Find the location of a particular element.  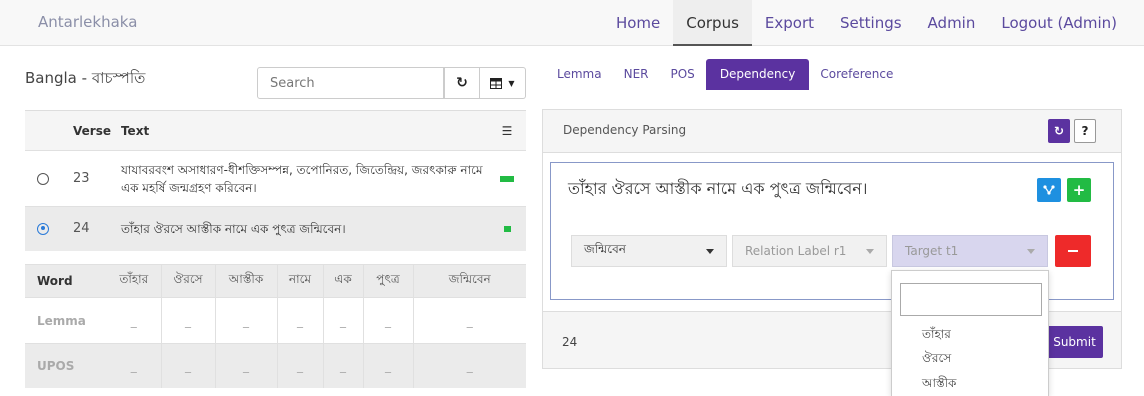

show-tree-button is located at coordinates (1049, 190).